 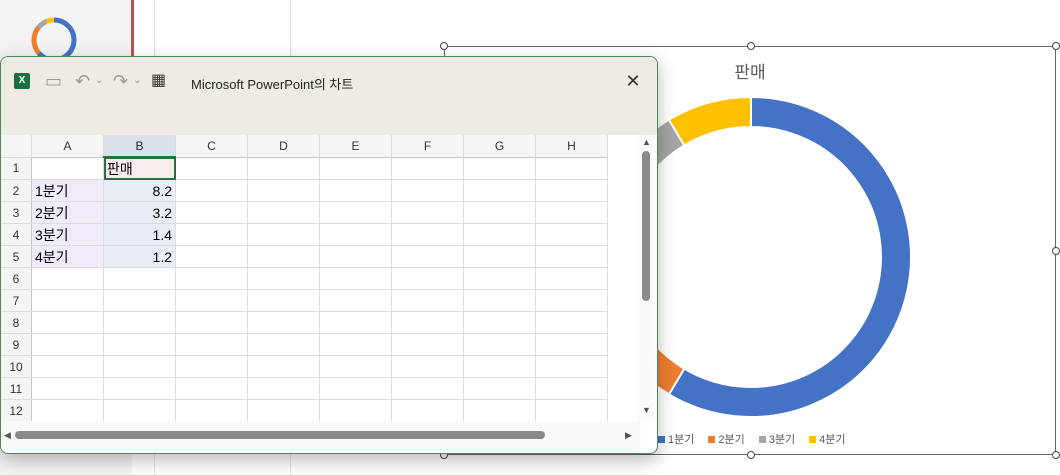 What do you see at coordinates (427, 234) in the screenshot?
I see `cell-f4` at bounding box center [427, 234].